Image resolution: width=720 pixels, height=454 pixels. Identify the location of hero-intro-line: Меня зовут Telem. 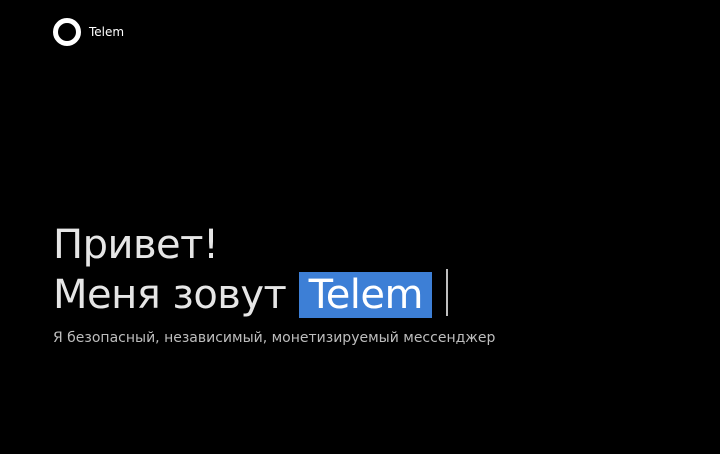
(250, 294).